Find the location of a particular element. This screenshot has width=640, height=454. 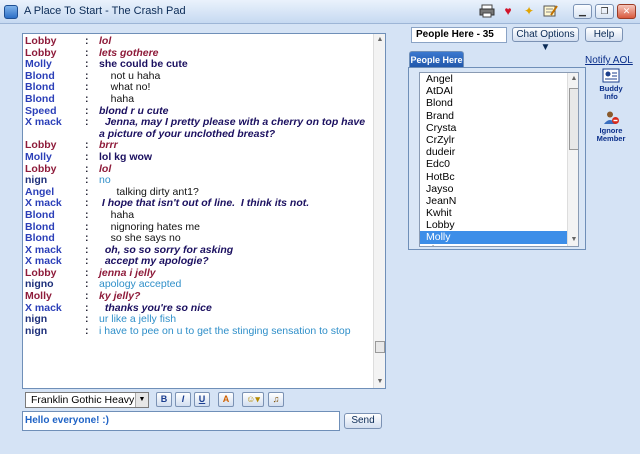

people-list-item: Jayso is located at coordinates (494, 189).